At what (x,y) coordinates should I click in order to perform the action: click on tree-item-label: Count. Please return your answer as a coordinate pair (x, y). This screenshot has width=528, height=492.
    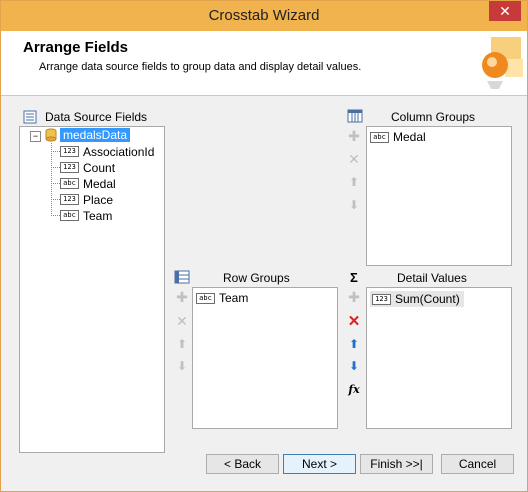
    Looking at the image, I should click on (99, 167).